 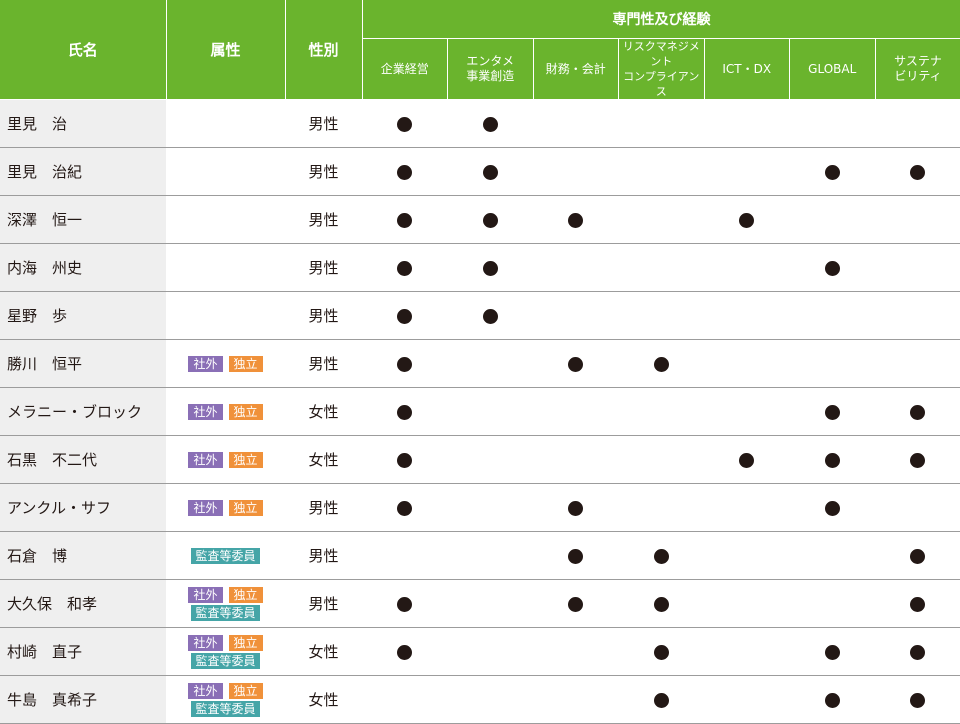 I want to click on gender-cell: 女性, so click(x=323, y=651).